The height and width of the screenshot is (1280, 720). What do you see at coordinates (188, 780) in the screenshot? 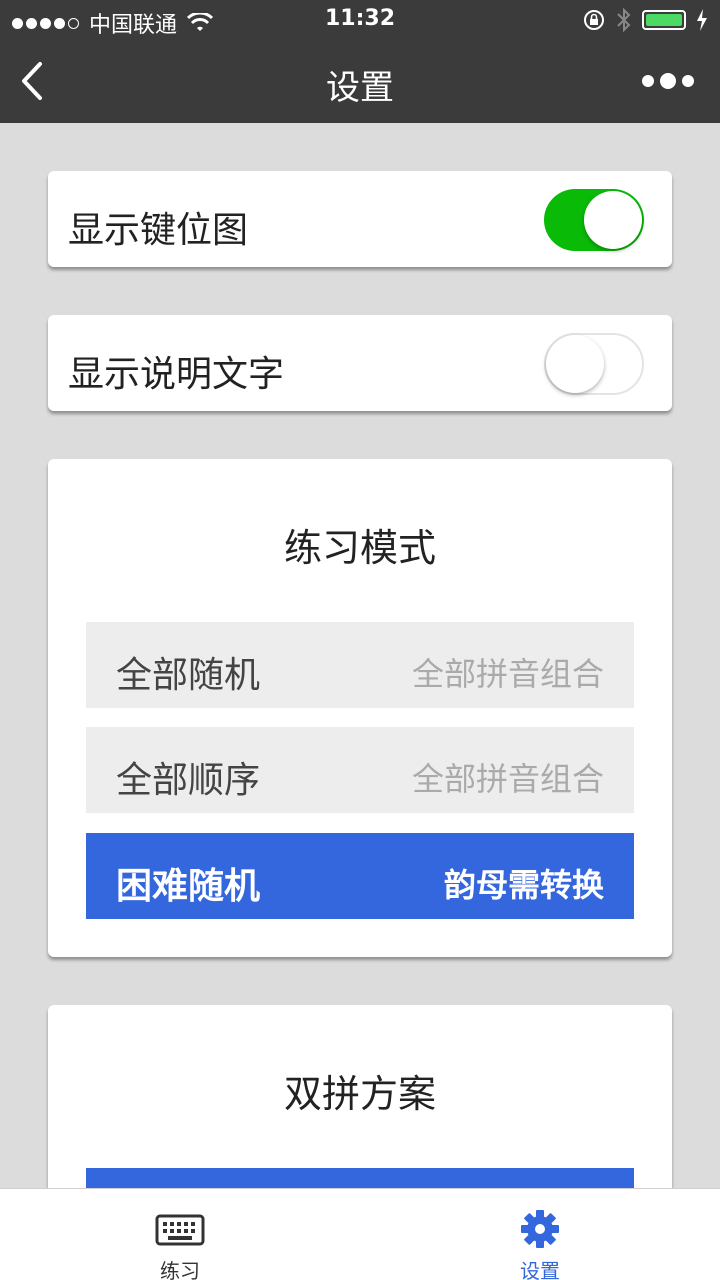
I see `option-label: 全部顺序` at bounding box center [188, 780].